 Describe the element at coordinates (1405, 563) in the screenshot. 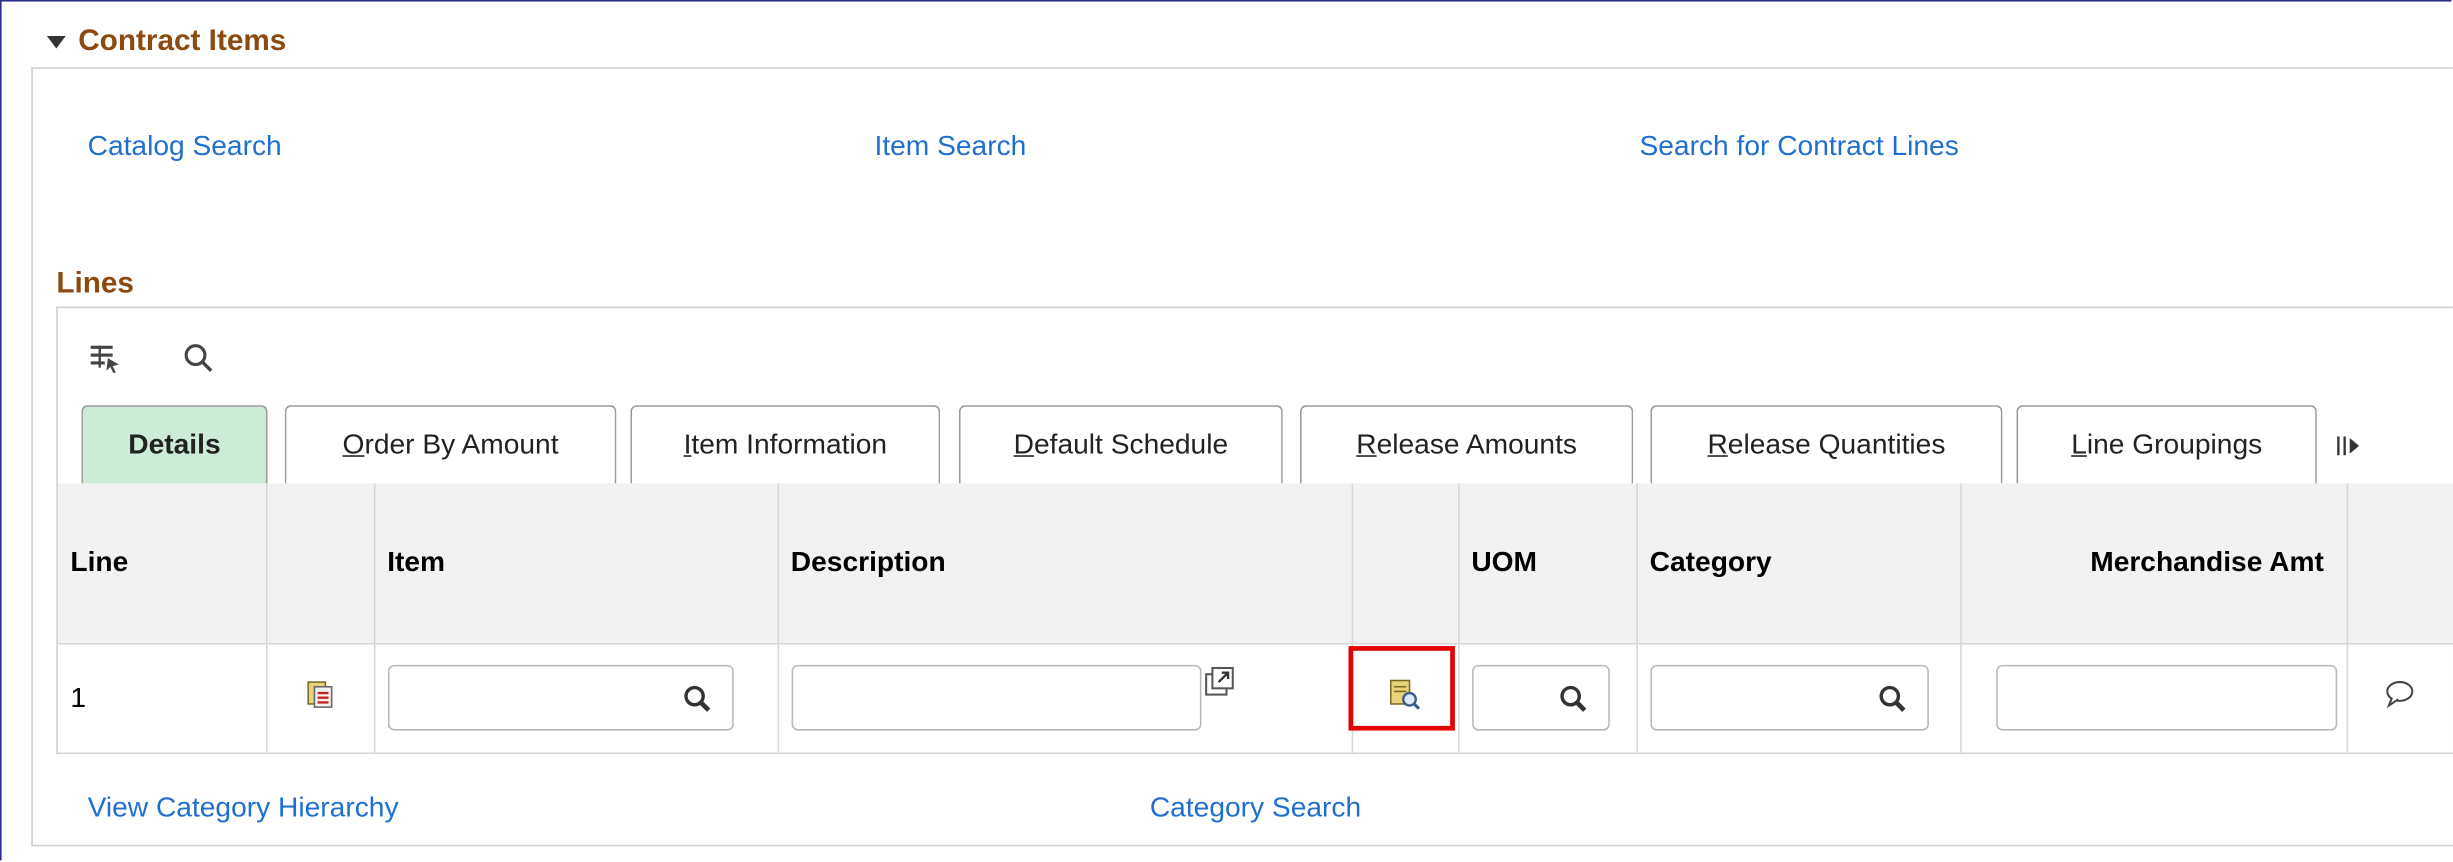

I see `col-item-search-header` at that location.